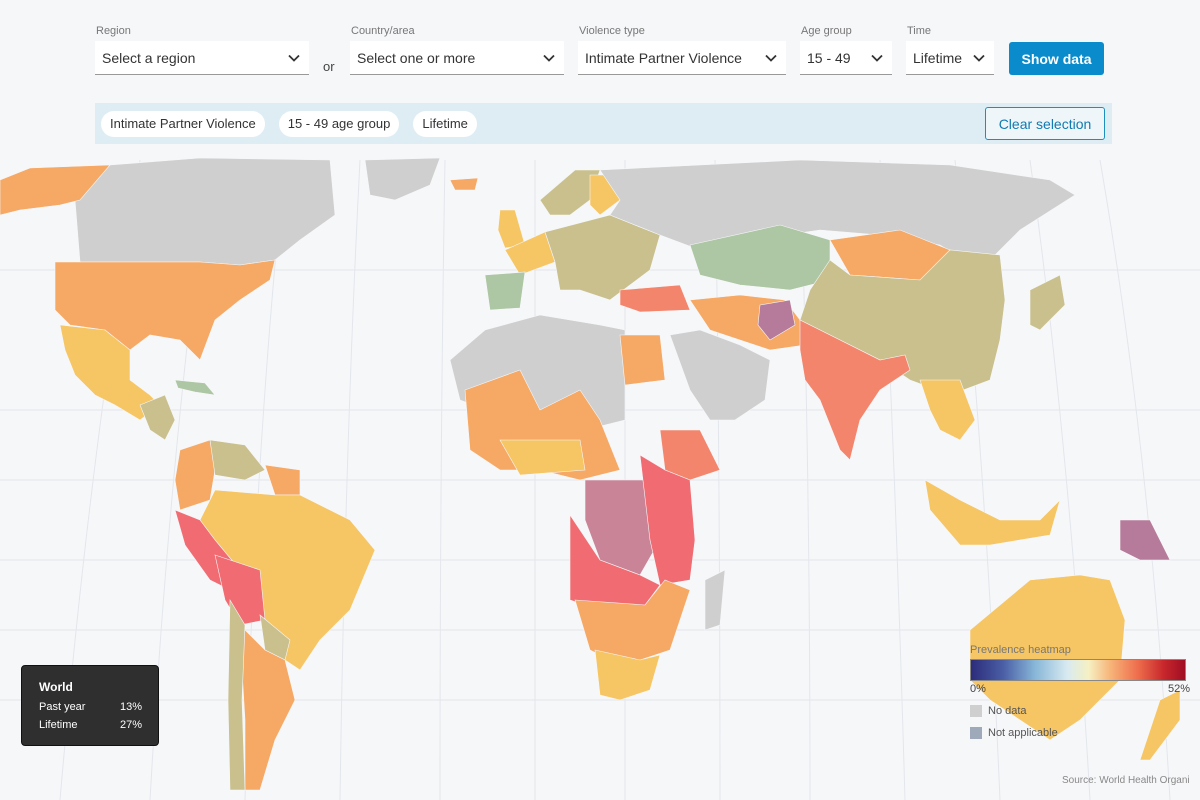  What do you see at coordinates (1078, 670) in the screenshot?
I see `legend-color-scale` at bounding box center [1078, 670].